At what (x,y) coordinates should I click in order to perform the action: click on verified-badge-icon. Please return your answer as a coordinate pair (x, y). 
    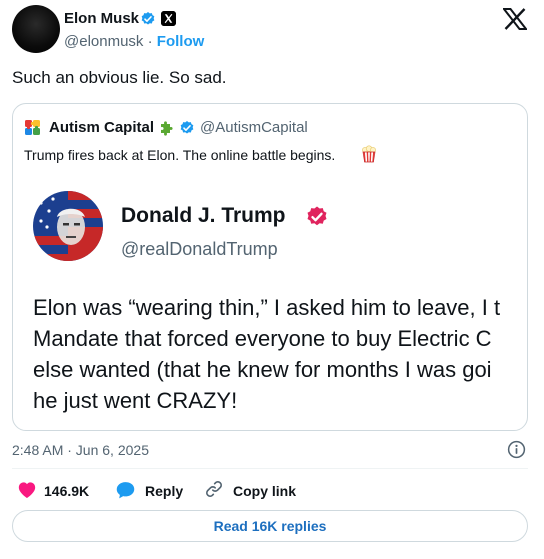
    Looking at the image, I should click on (148, 18).